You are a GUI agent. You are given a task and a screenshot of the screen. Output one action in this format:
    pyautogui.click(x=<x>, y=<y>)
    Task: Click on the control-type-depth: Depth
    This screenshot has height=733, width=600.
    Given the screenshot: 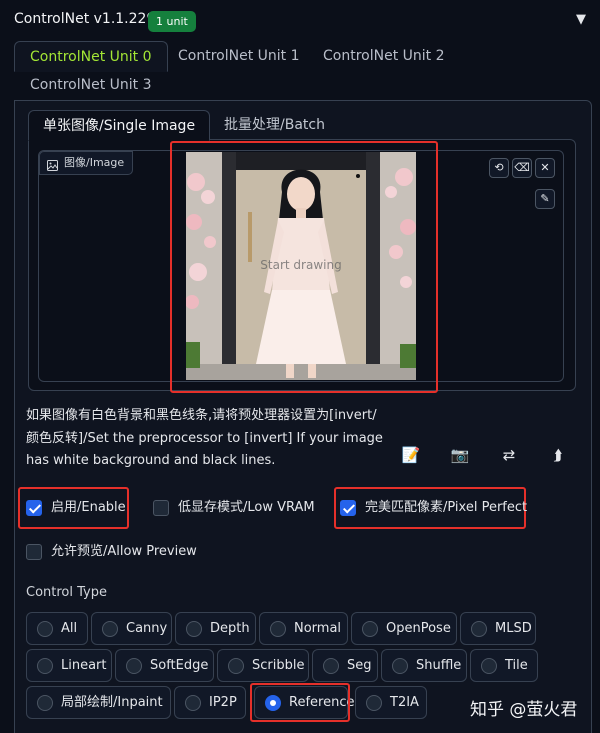 What is the action you would take?
    pyautogui.click(x=215, y=628)
    